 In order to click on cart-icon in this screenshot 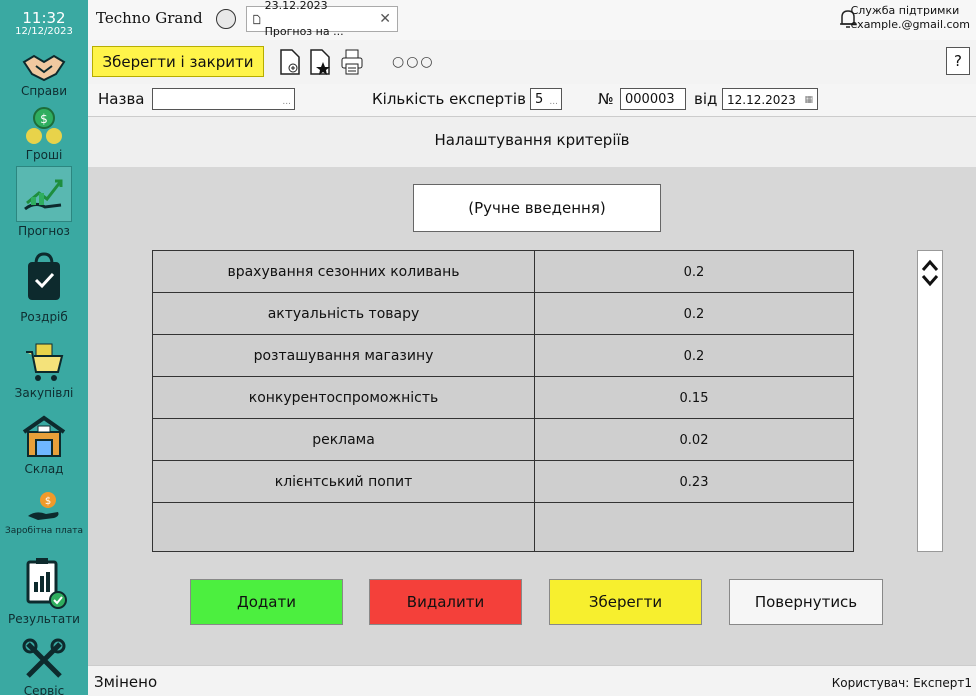, I will do `click(45, 362)`.